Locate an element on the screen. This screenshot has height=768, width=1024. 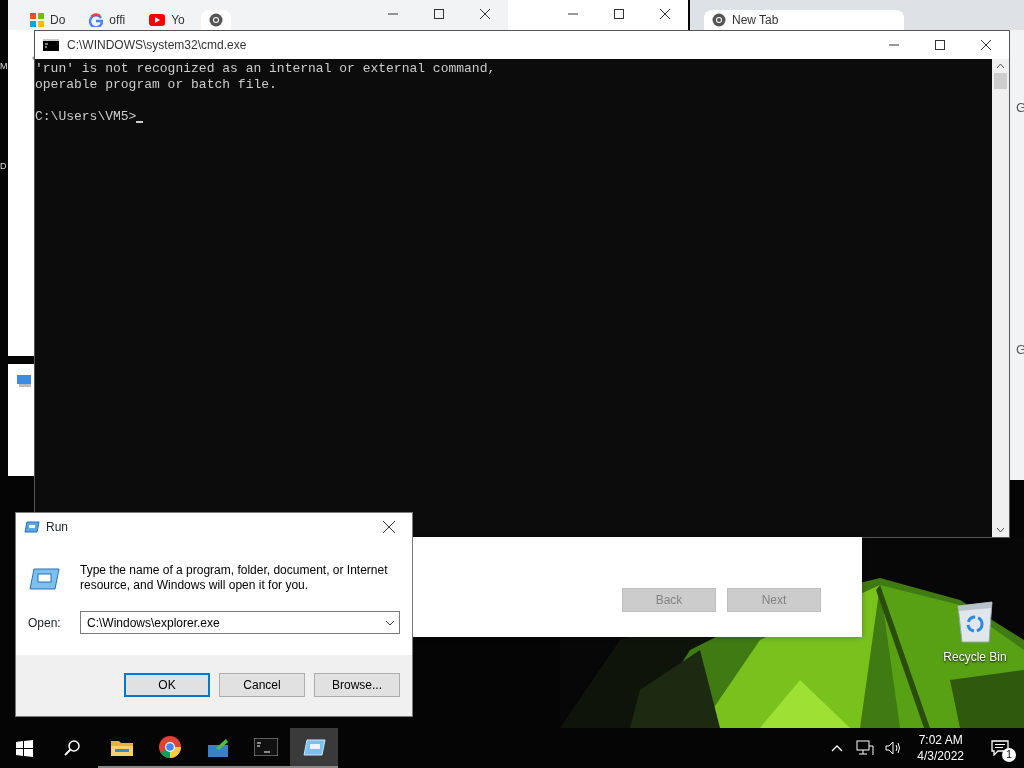
clock-button: 7:02 AM 4/3/2022 is located at coordinates (940, 748).